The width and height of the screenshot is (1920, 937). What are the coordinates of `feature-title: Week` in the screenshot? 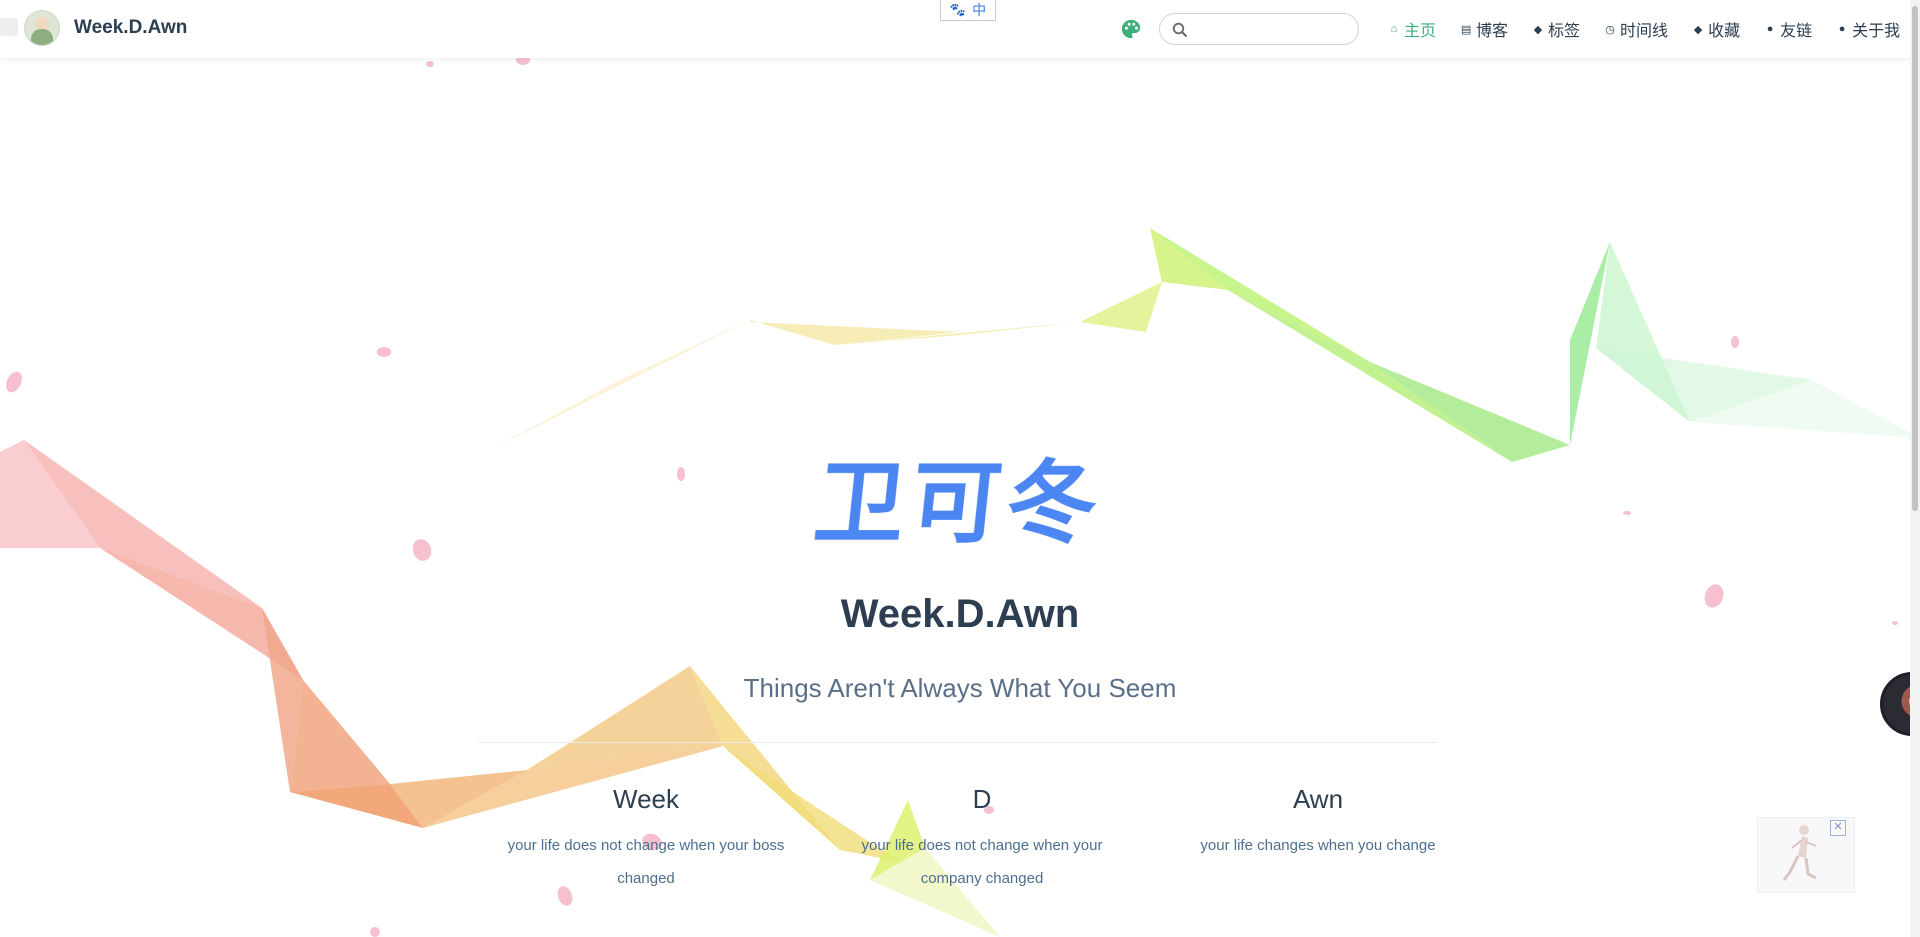 It's located at (646, 799).